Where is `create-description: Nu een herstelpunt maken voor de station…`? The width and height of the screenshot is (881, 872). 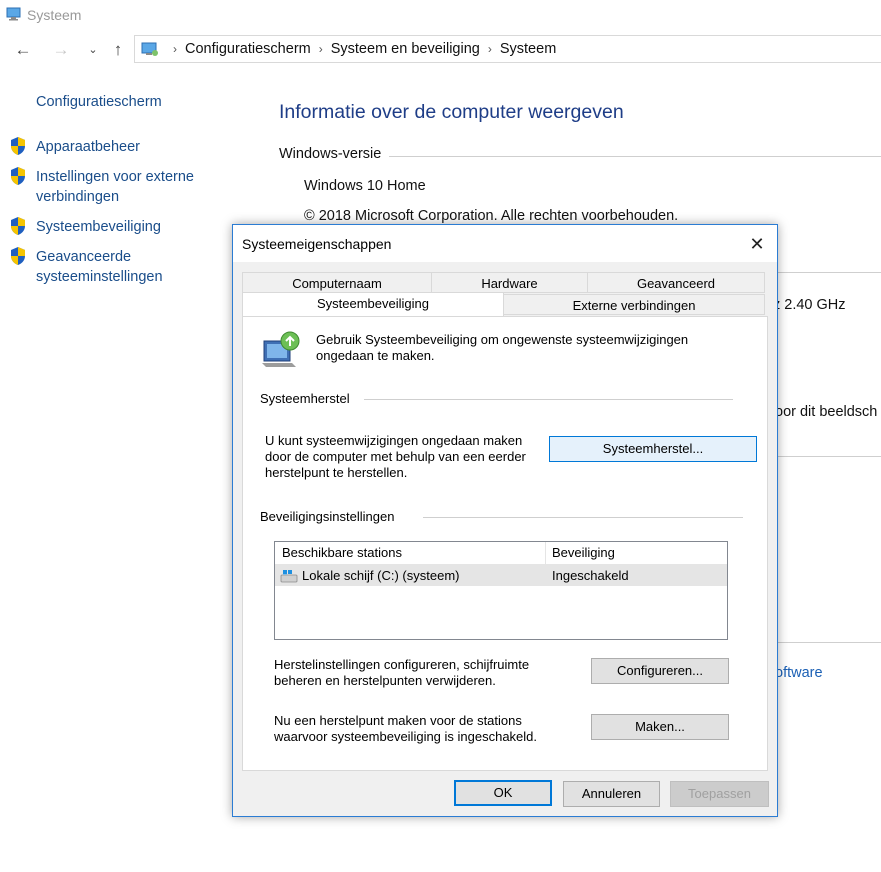 create-description: Nu een herstelpunt maken voor de station… is located at coordinates (406, 728).